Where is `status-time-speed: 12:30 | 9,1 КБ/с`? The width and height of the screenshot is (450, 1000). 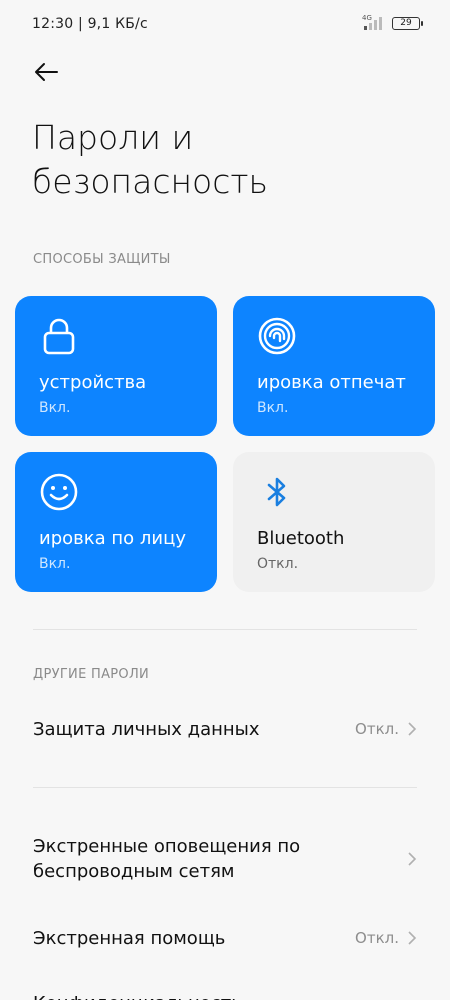
status-time-speed: 12:30 | 9,1 КБ/с is located at coordinates (90, 24).